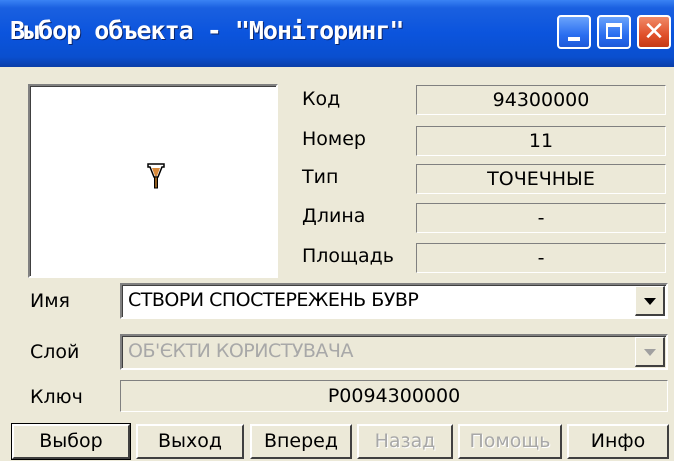 The height and width of the screenshot is (461, 674). What do you see at coordinates (574, 32) in the screenshot?
I see `minimize-button` at bounding box center [574, 32].